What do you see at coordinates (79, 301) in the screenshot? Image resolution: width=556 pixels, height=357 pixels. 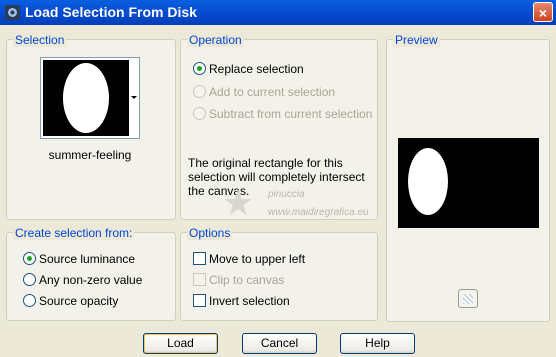 I see `radio-label: Source opacity` at bounding box center [79, 301].